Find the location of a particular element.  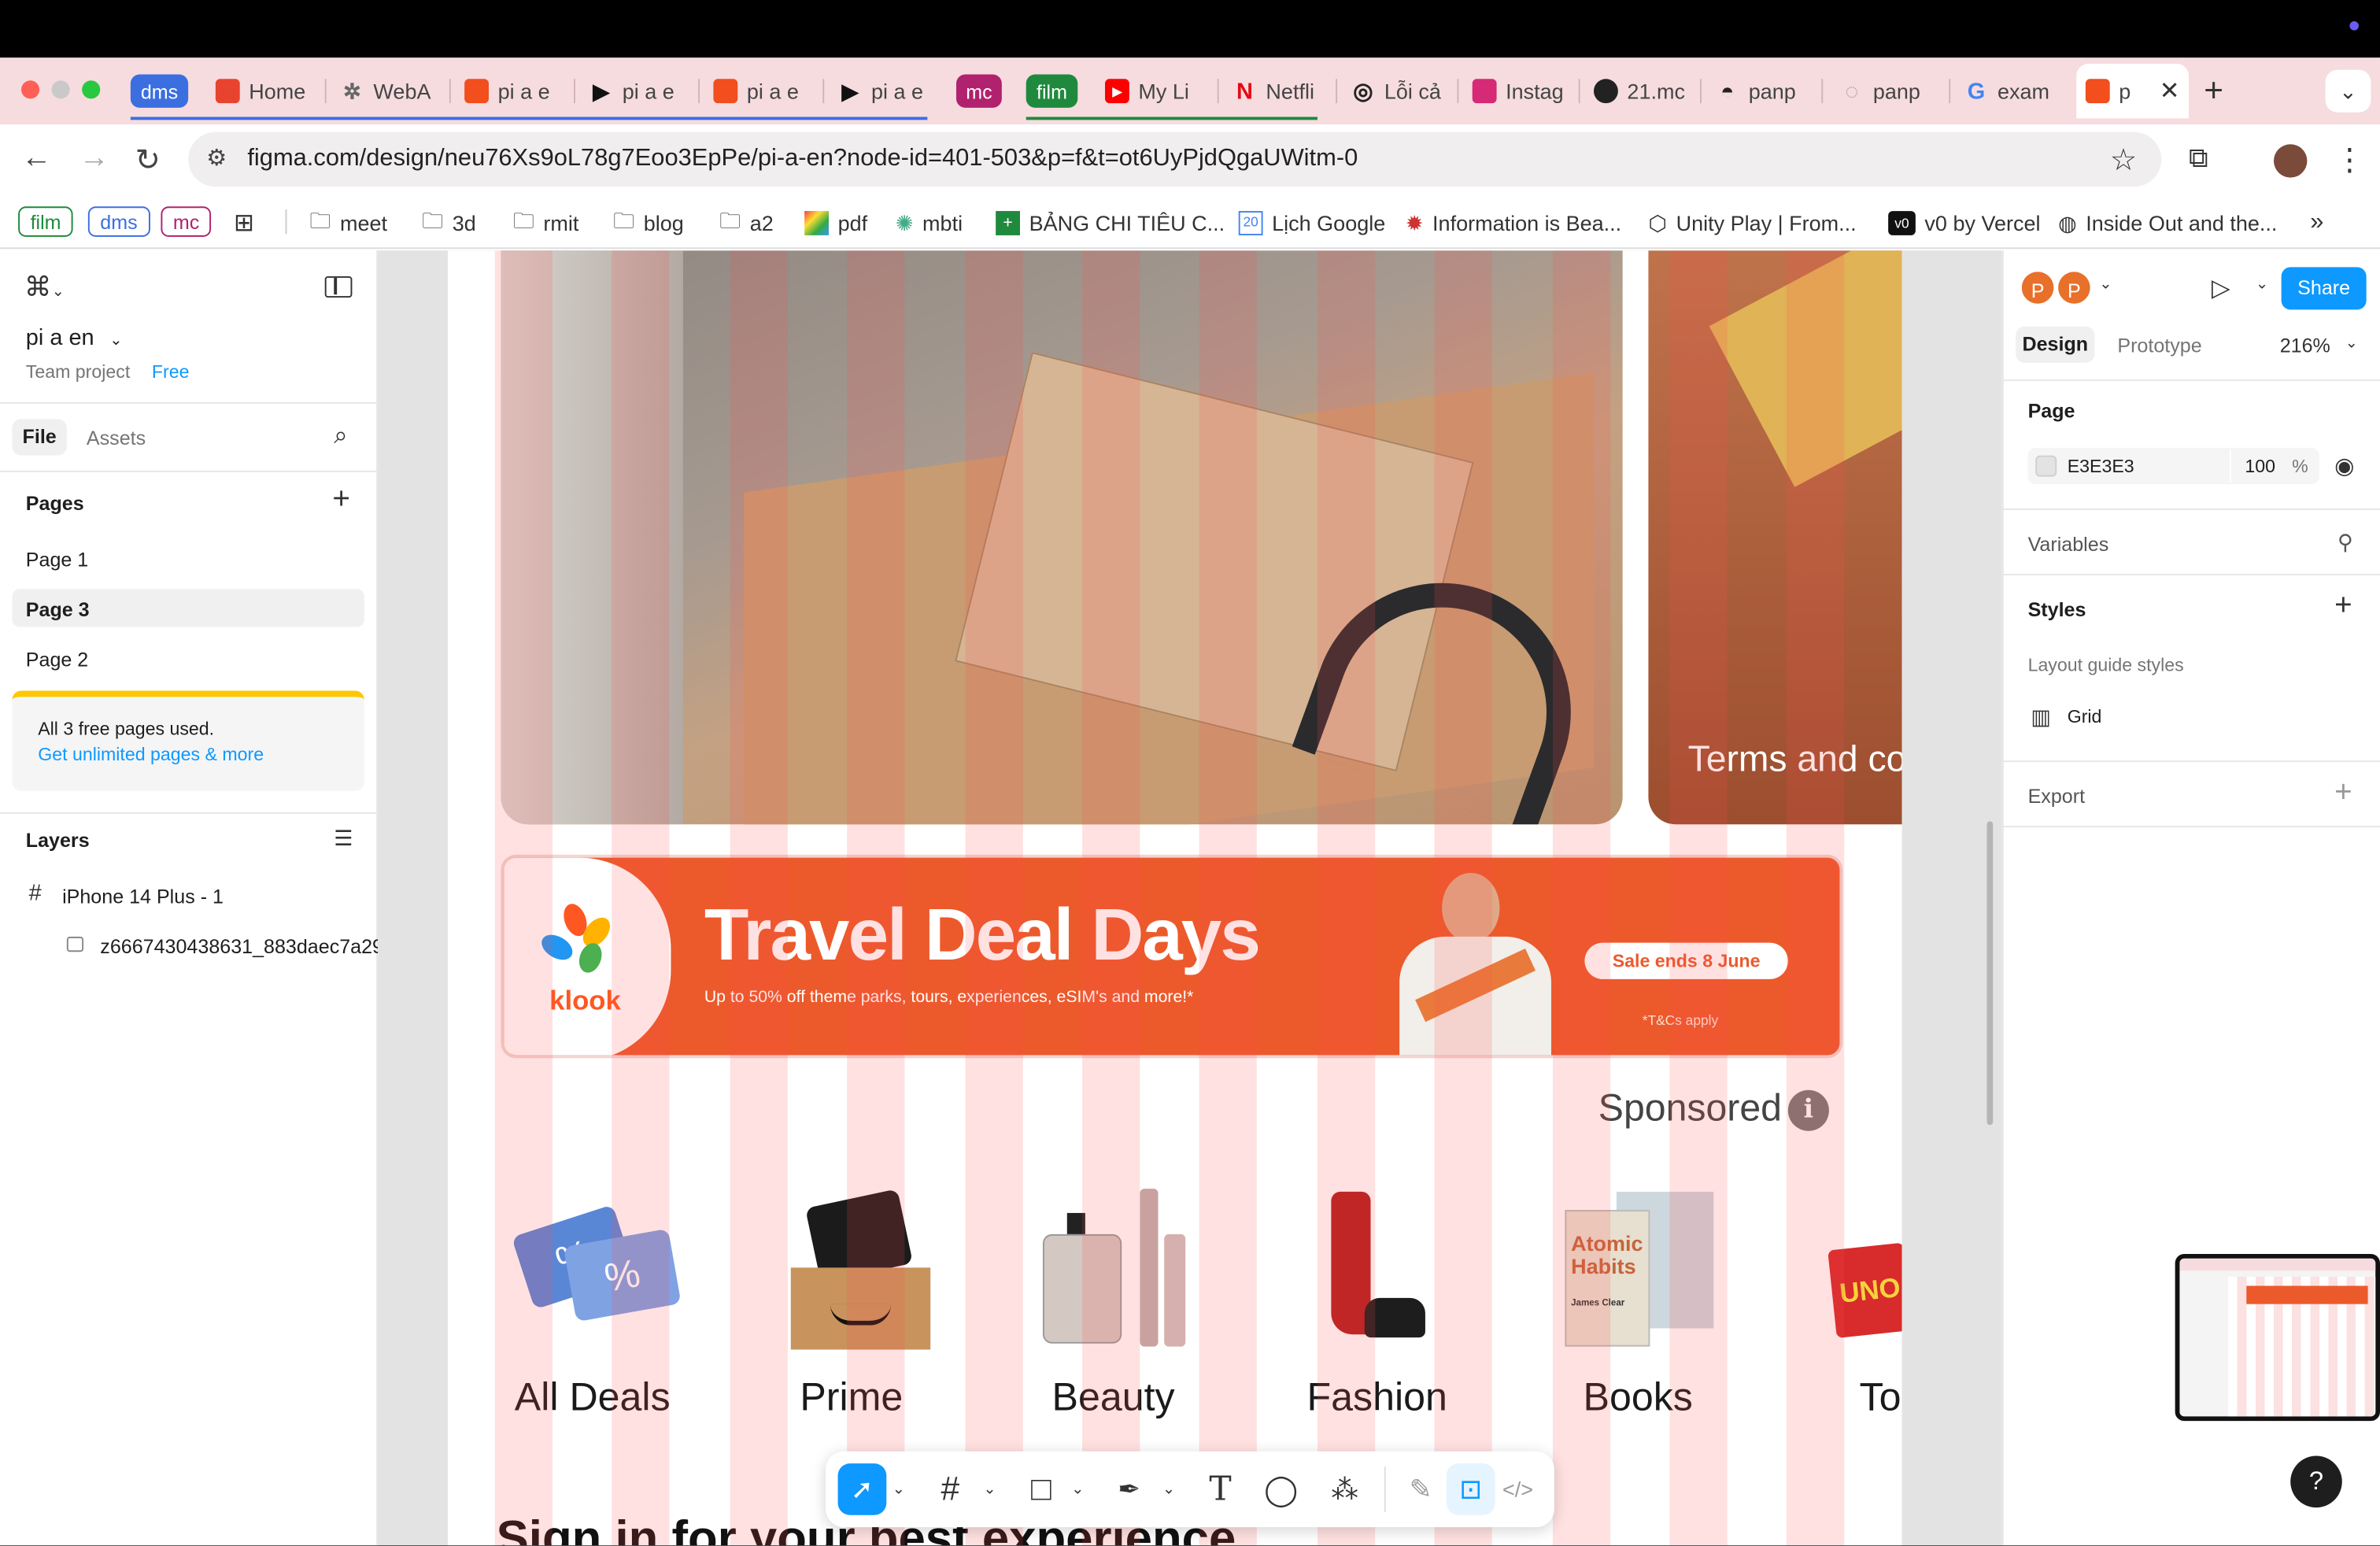

bookmark-folder: 🗀 a2 is located at coordinates (746, 223).